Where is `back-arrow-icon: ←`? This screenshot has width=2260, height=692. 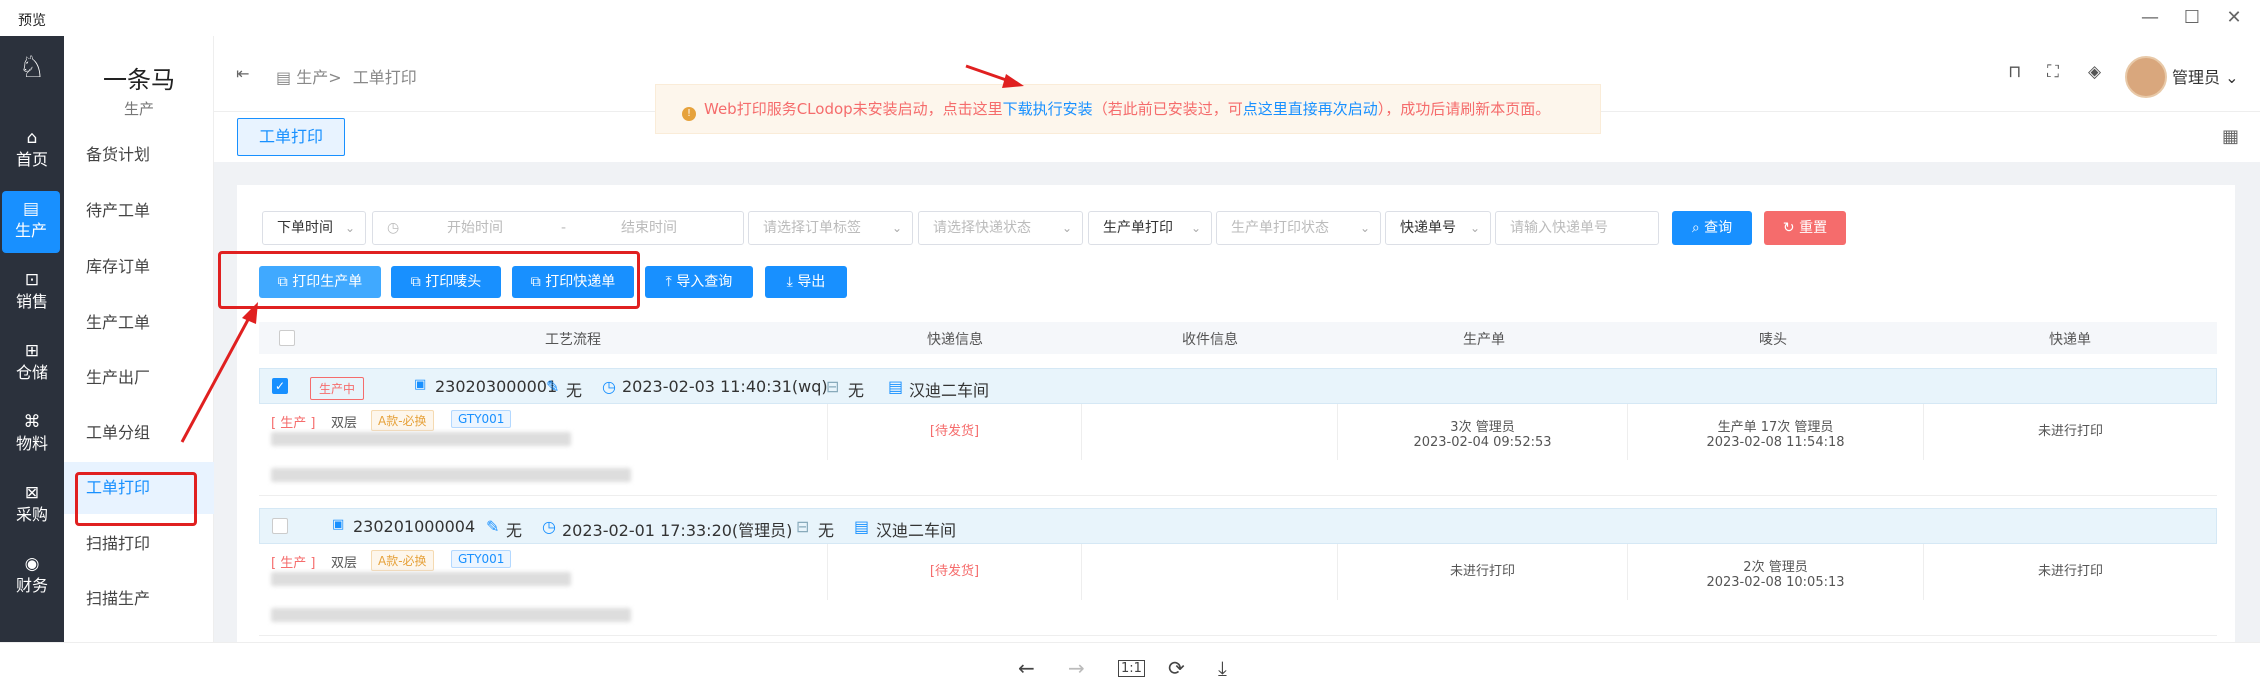 back-arrow-icon: ← is located at coordinates (1026, 668).